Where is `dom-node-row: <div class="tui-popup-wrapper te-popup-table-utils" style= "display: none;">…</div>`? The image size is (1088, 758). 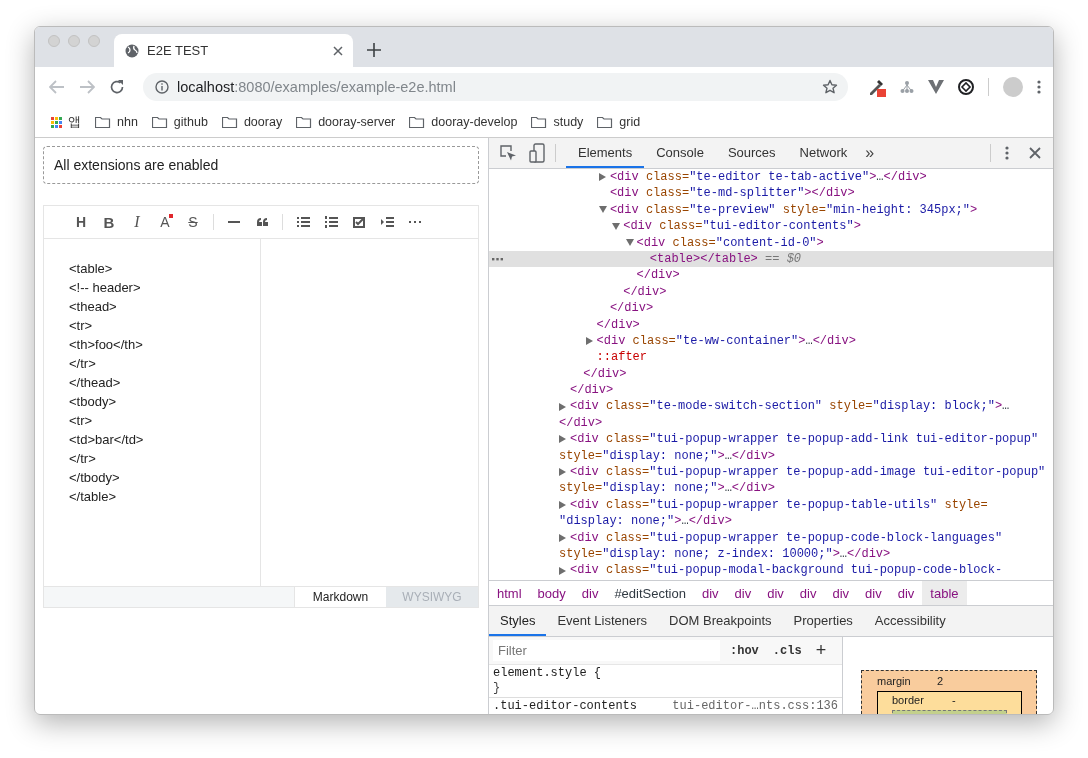
dom-node-row: <div class="tui-popup-wrapper te-popup-table-utils" style= "display: none;">…</div> is located at coordinates (771, 513).